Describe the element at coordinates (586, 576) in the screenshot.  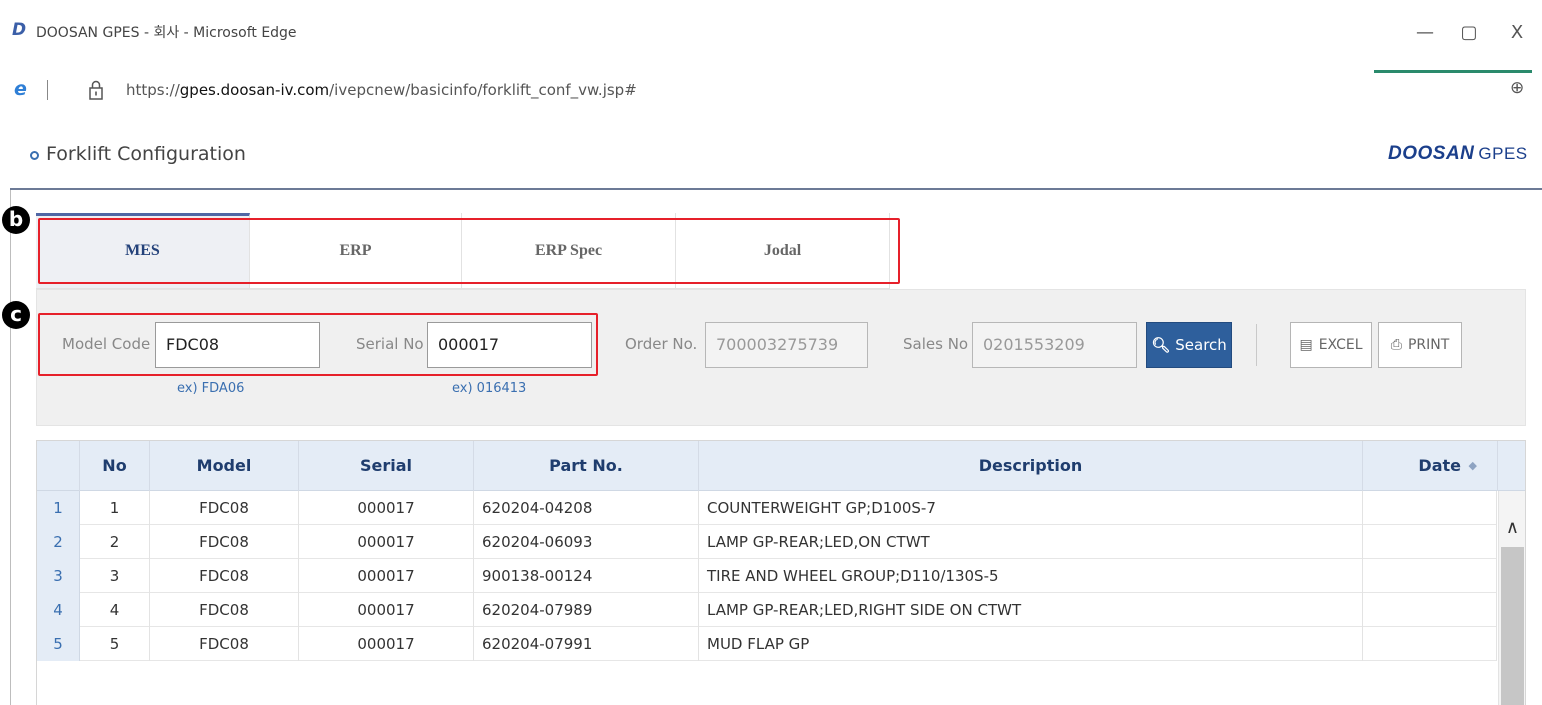
I see `cell-part-no: 900138-00124` at that location.